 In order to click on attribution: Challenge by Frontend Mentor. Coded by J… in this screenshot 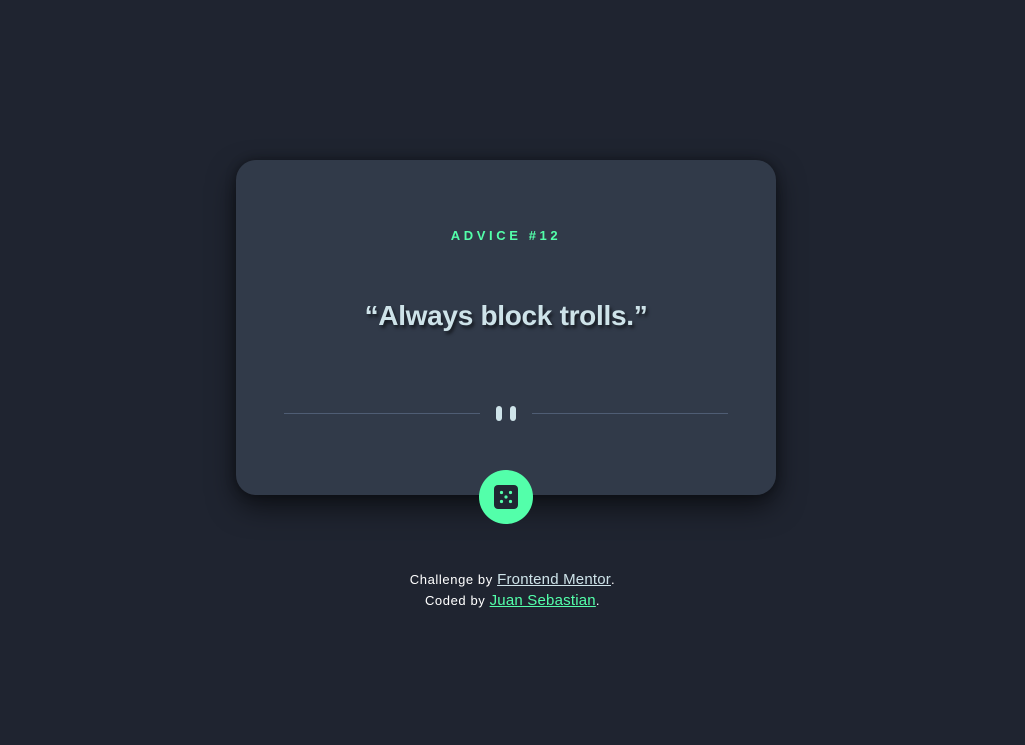, I will do `click(512, 590)`.